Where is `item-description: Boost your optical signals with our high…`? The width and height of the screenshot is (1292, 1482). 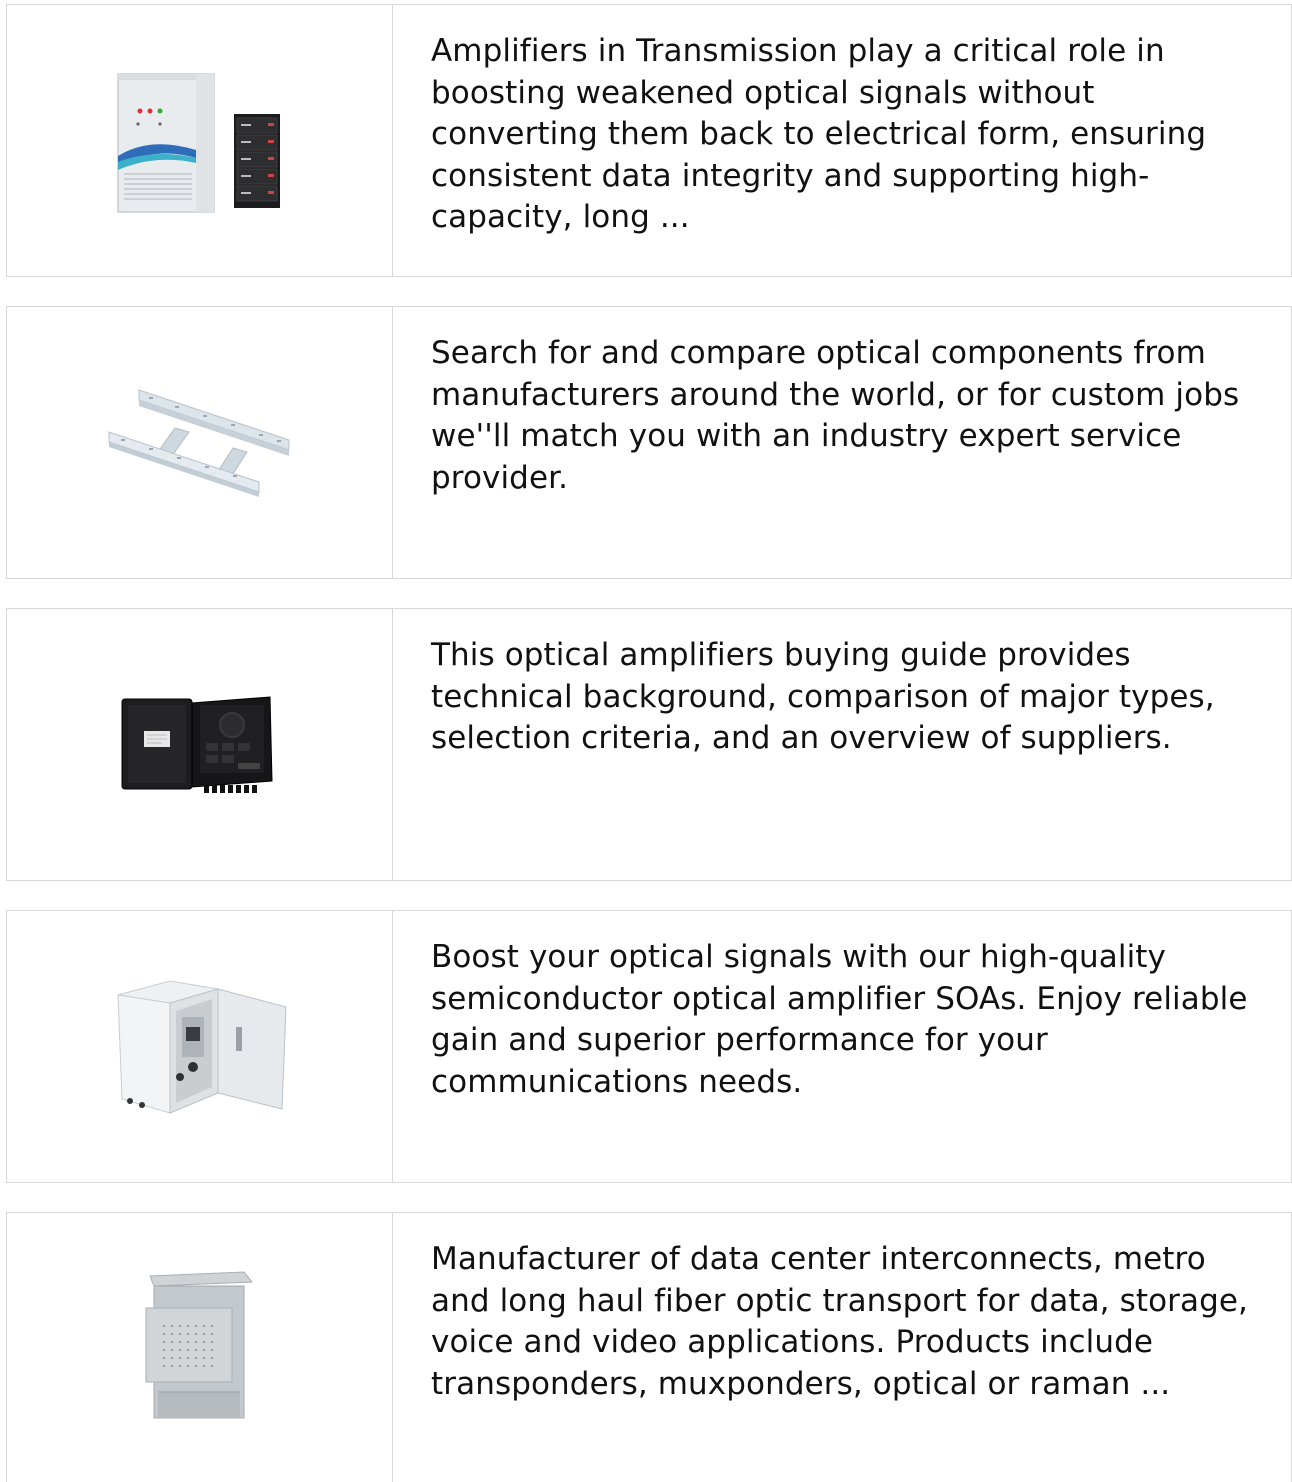 item-description: Boost your optical signals with our high… is located at coordinates (839, 1019).